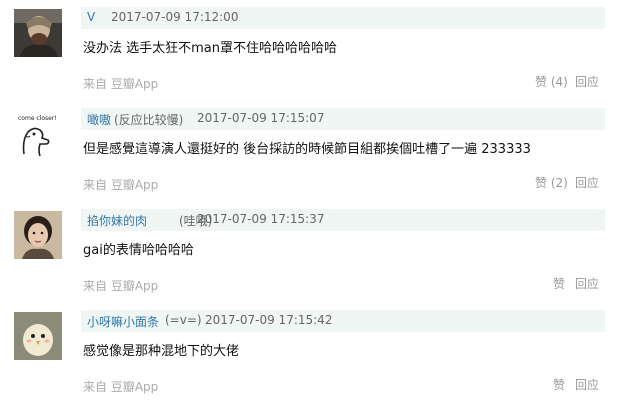 This screenshot has width=640, height=410. Describe the element at coordinates (269, 320) in the screenshot. I see `comment-time: 2017-07-09 17:15:42` at that location.